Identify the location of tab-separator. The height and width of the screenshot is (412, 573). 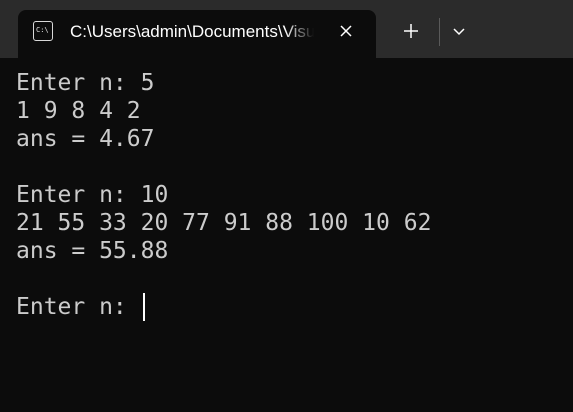
(439, 32).